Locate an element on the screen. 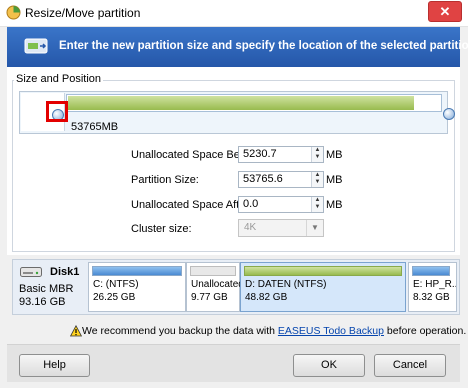  resize-partition-icon is located at coordinates (36, 46).